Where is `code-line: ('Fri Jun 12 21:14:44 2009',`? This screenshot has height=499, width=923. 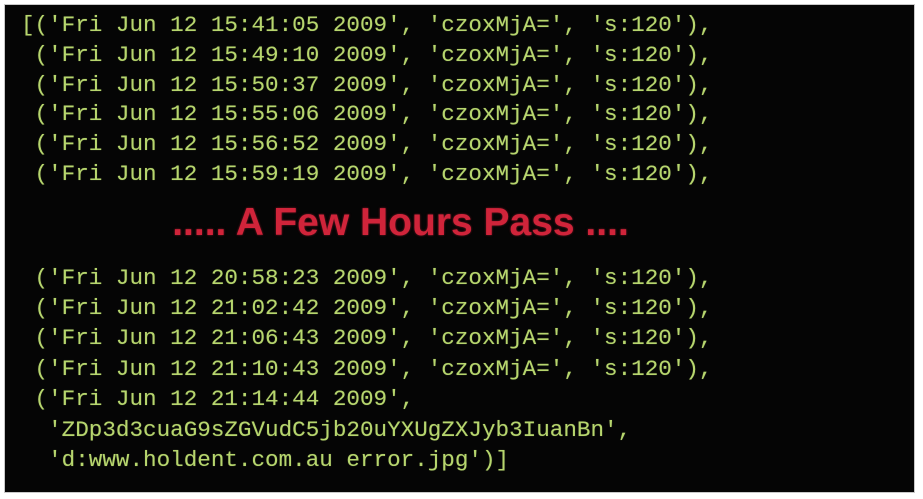 code-line: ('Fri Jun 12 21:14:44 2009', is located at coordinates (218, 399).